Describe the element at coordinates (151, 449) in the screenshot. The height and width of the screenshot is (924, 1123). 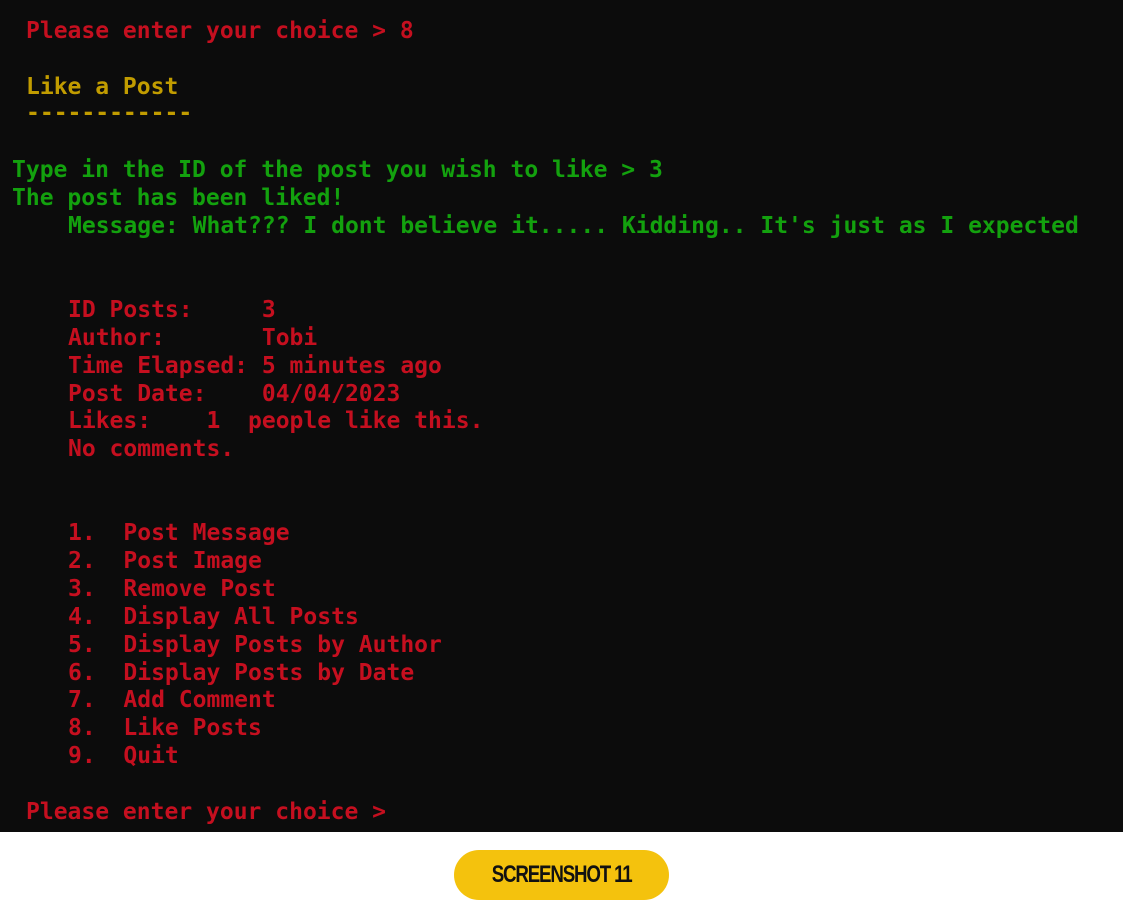
I see `post-comments: No comments.` at that location.